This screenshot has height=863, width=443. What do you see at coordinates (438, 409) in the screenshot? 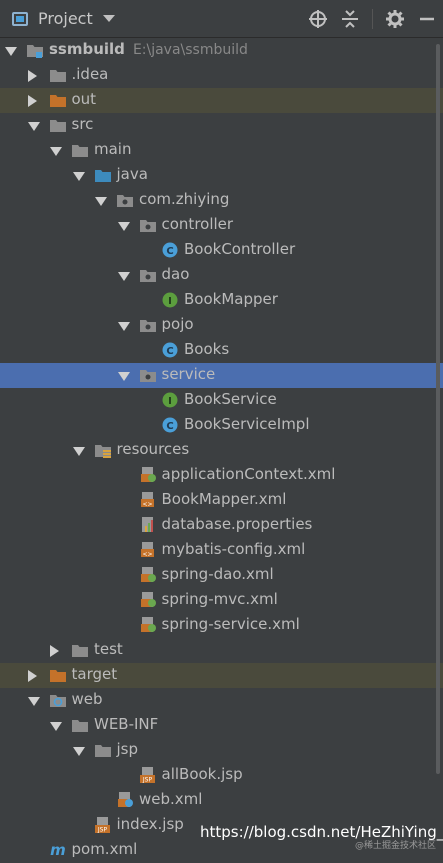
I see `vertical-scrollbar` at bounding box center [438, 409].